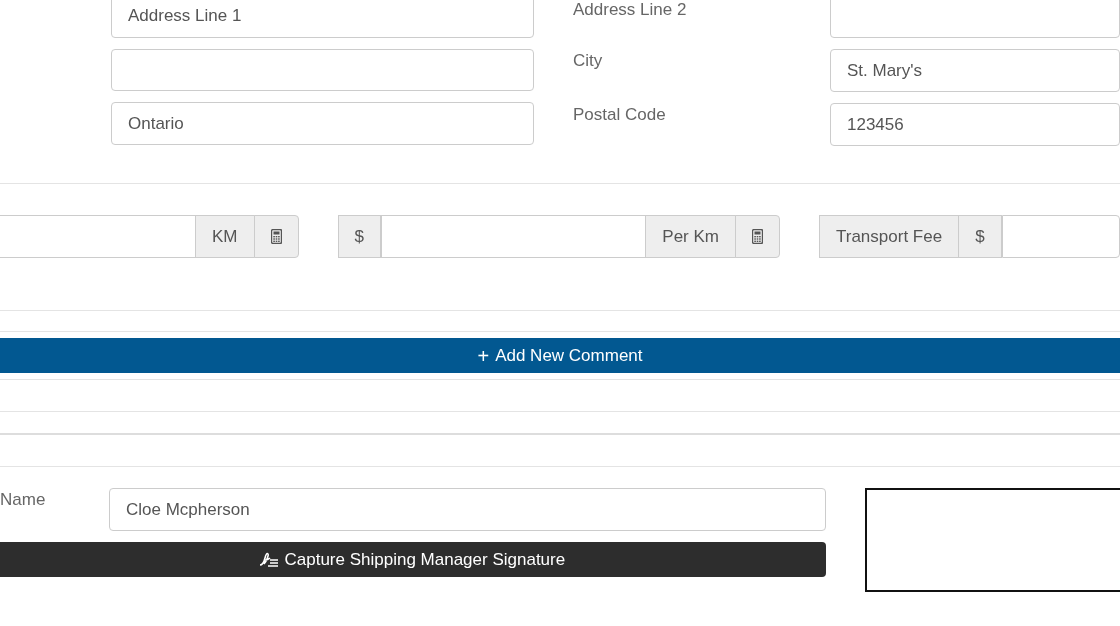  What do you see at coordinates (992, 540) in the screenshot?
I see `signature-pad` at bounding box center [992, 540].